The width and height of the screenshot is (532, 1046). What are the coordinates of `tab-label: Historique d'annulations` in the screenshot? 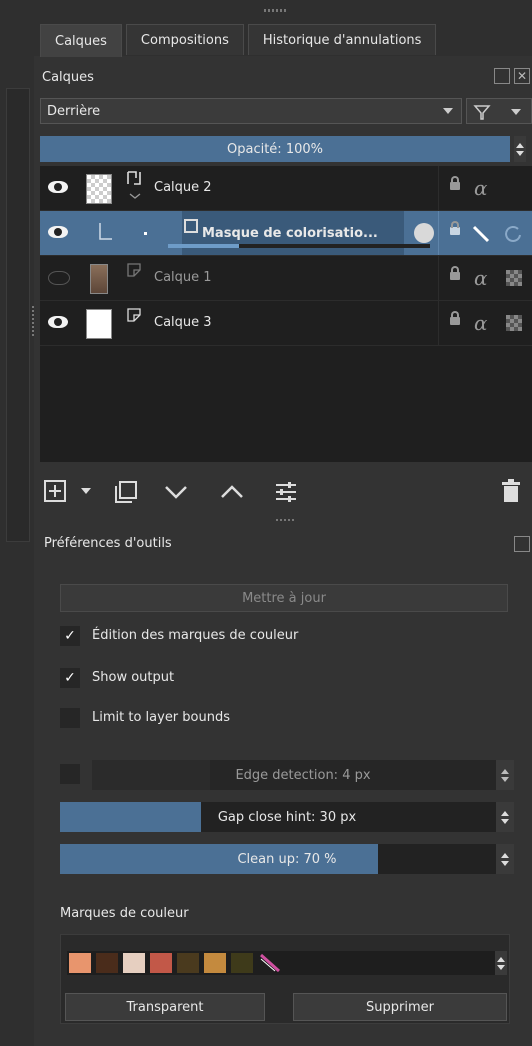 It's located at (342, 40).